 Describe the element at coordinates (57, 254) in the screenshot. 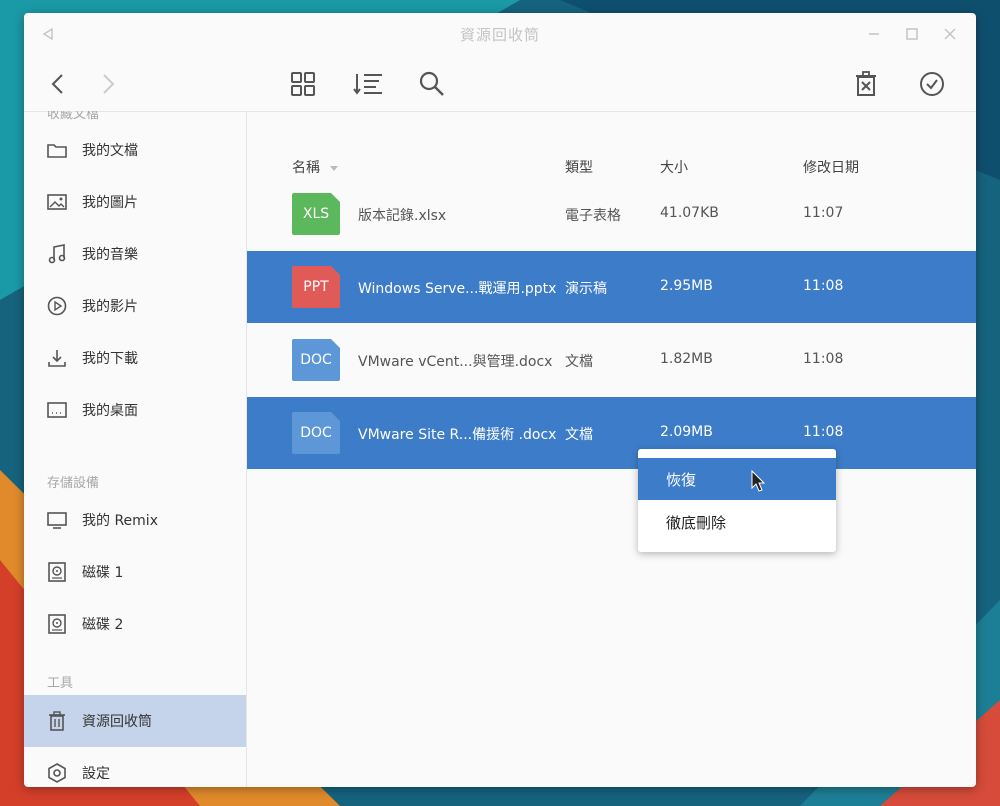

I see `music-icon` at that location.